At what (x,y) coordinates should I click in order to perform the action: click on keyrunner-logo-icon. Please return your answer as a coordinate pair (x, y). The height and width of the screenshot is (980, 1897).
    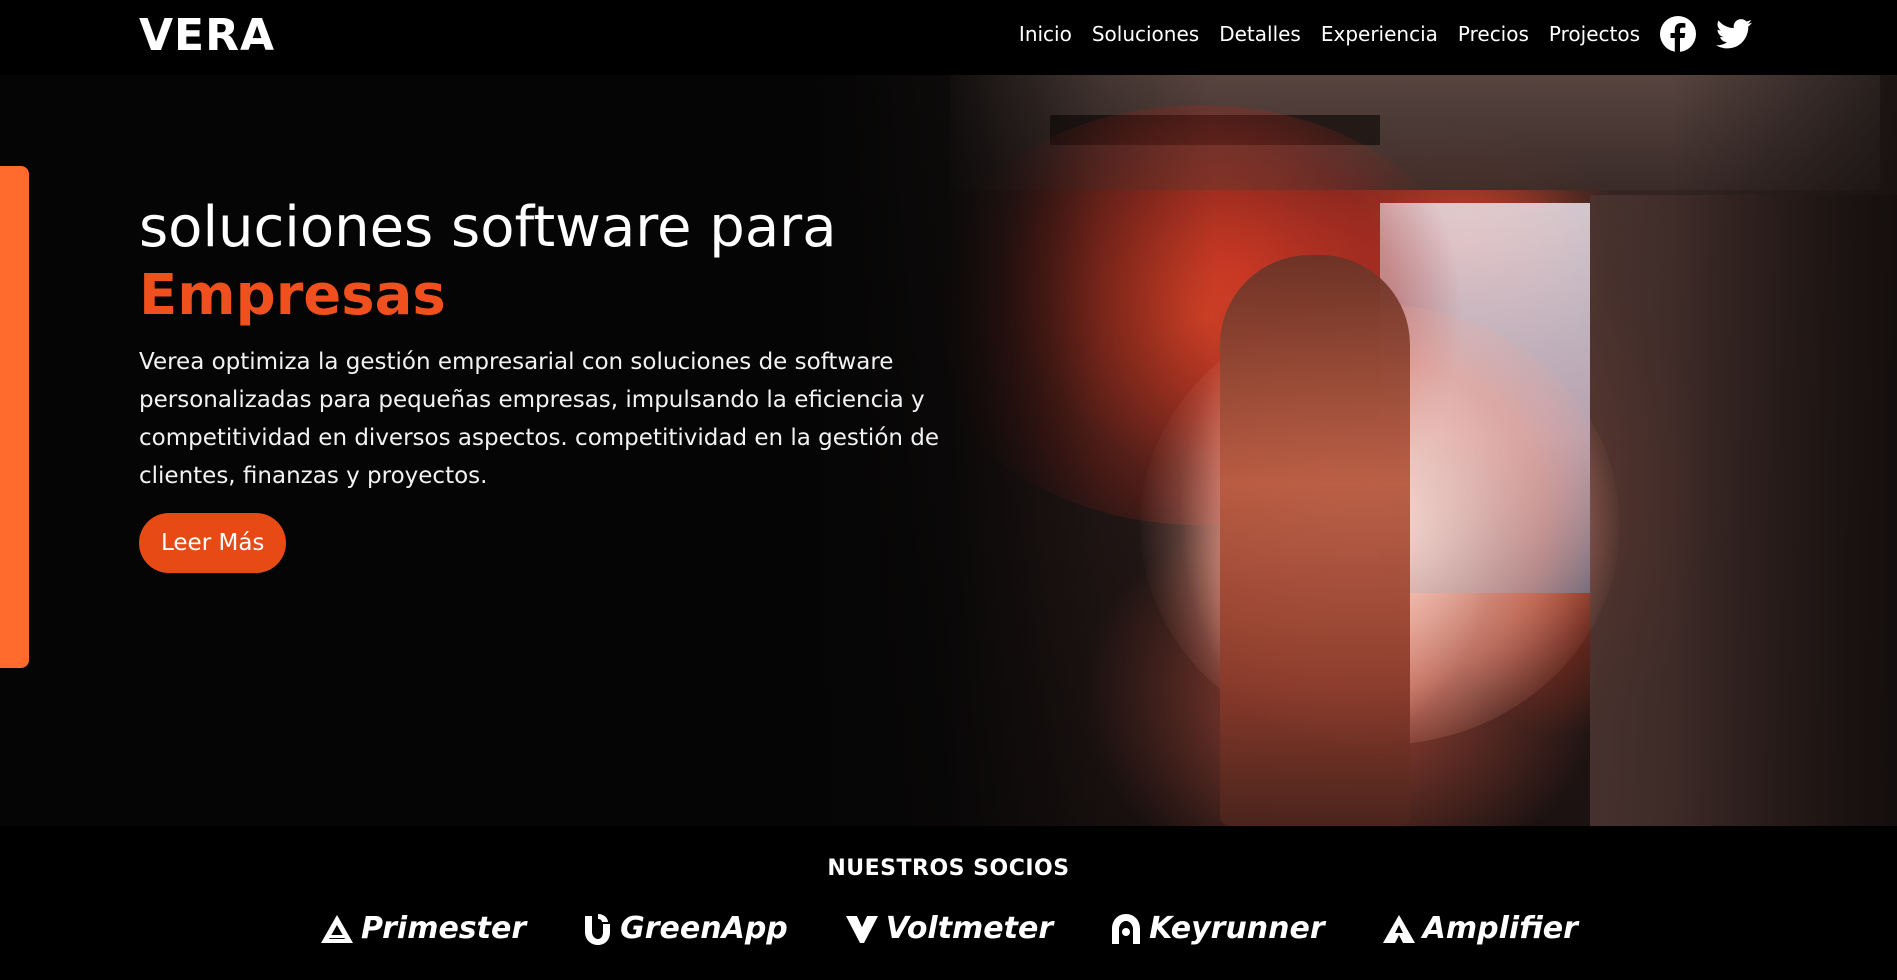
    Looking at the image, I should click on (1126, 928).